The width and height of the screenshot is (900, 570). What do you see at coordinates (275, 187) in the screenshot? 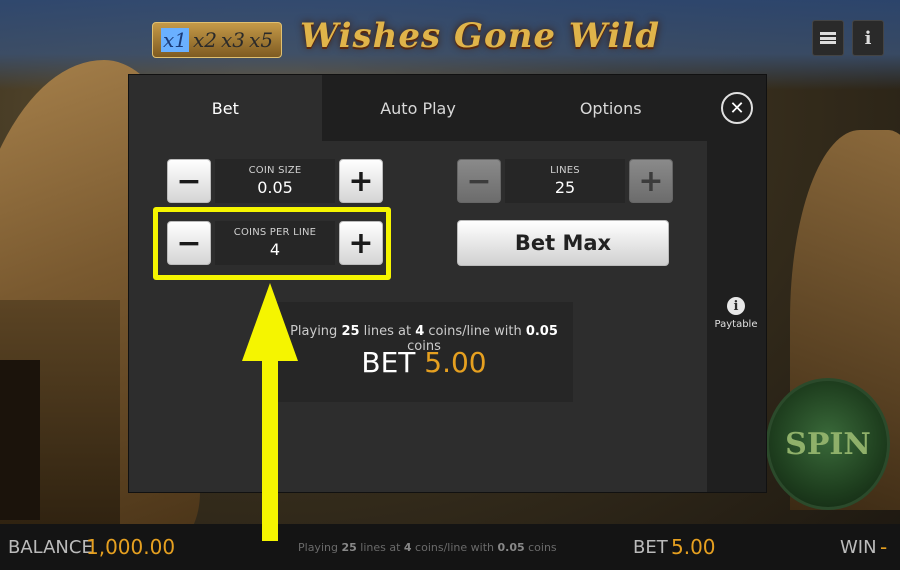
I see `coin-size-value: 0.05` at bounding box center [275, 187].